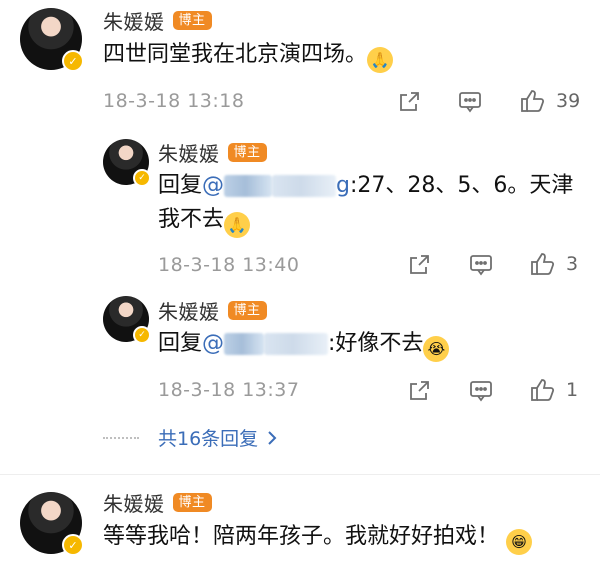 The width and height of the screenshot is (600, 572). What do you see at coordinates (572, 390) in the screenshot?
I see `like-count: 1` at bounding box center [572, 390].